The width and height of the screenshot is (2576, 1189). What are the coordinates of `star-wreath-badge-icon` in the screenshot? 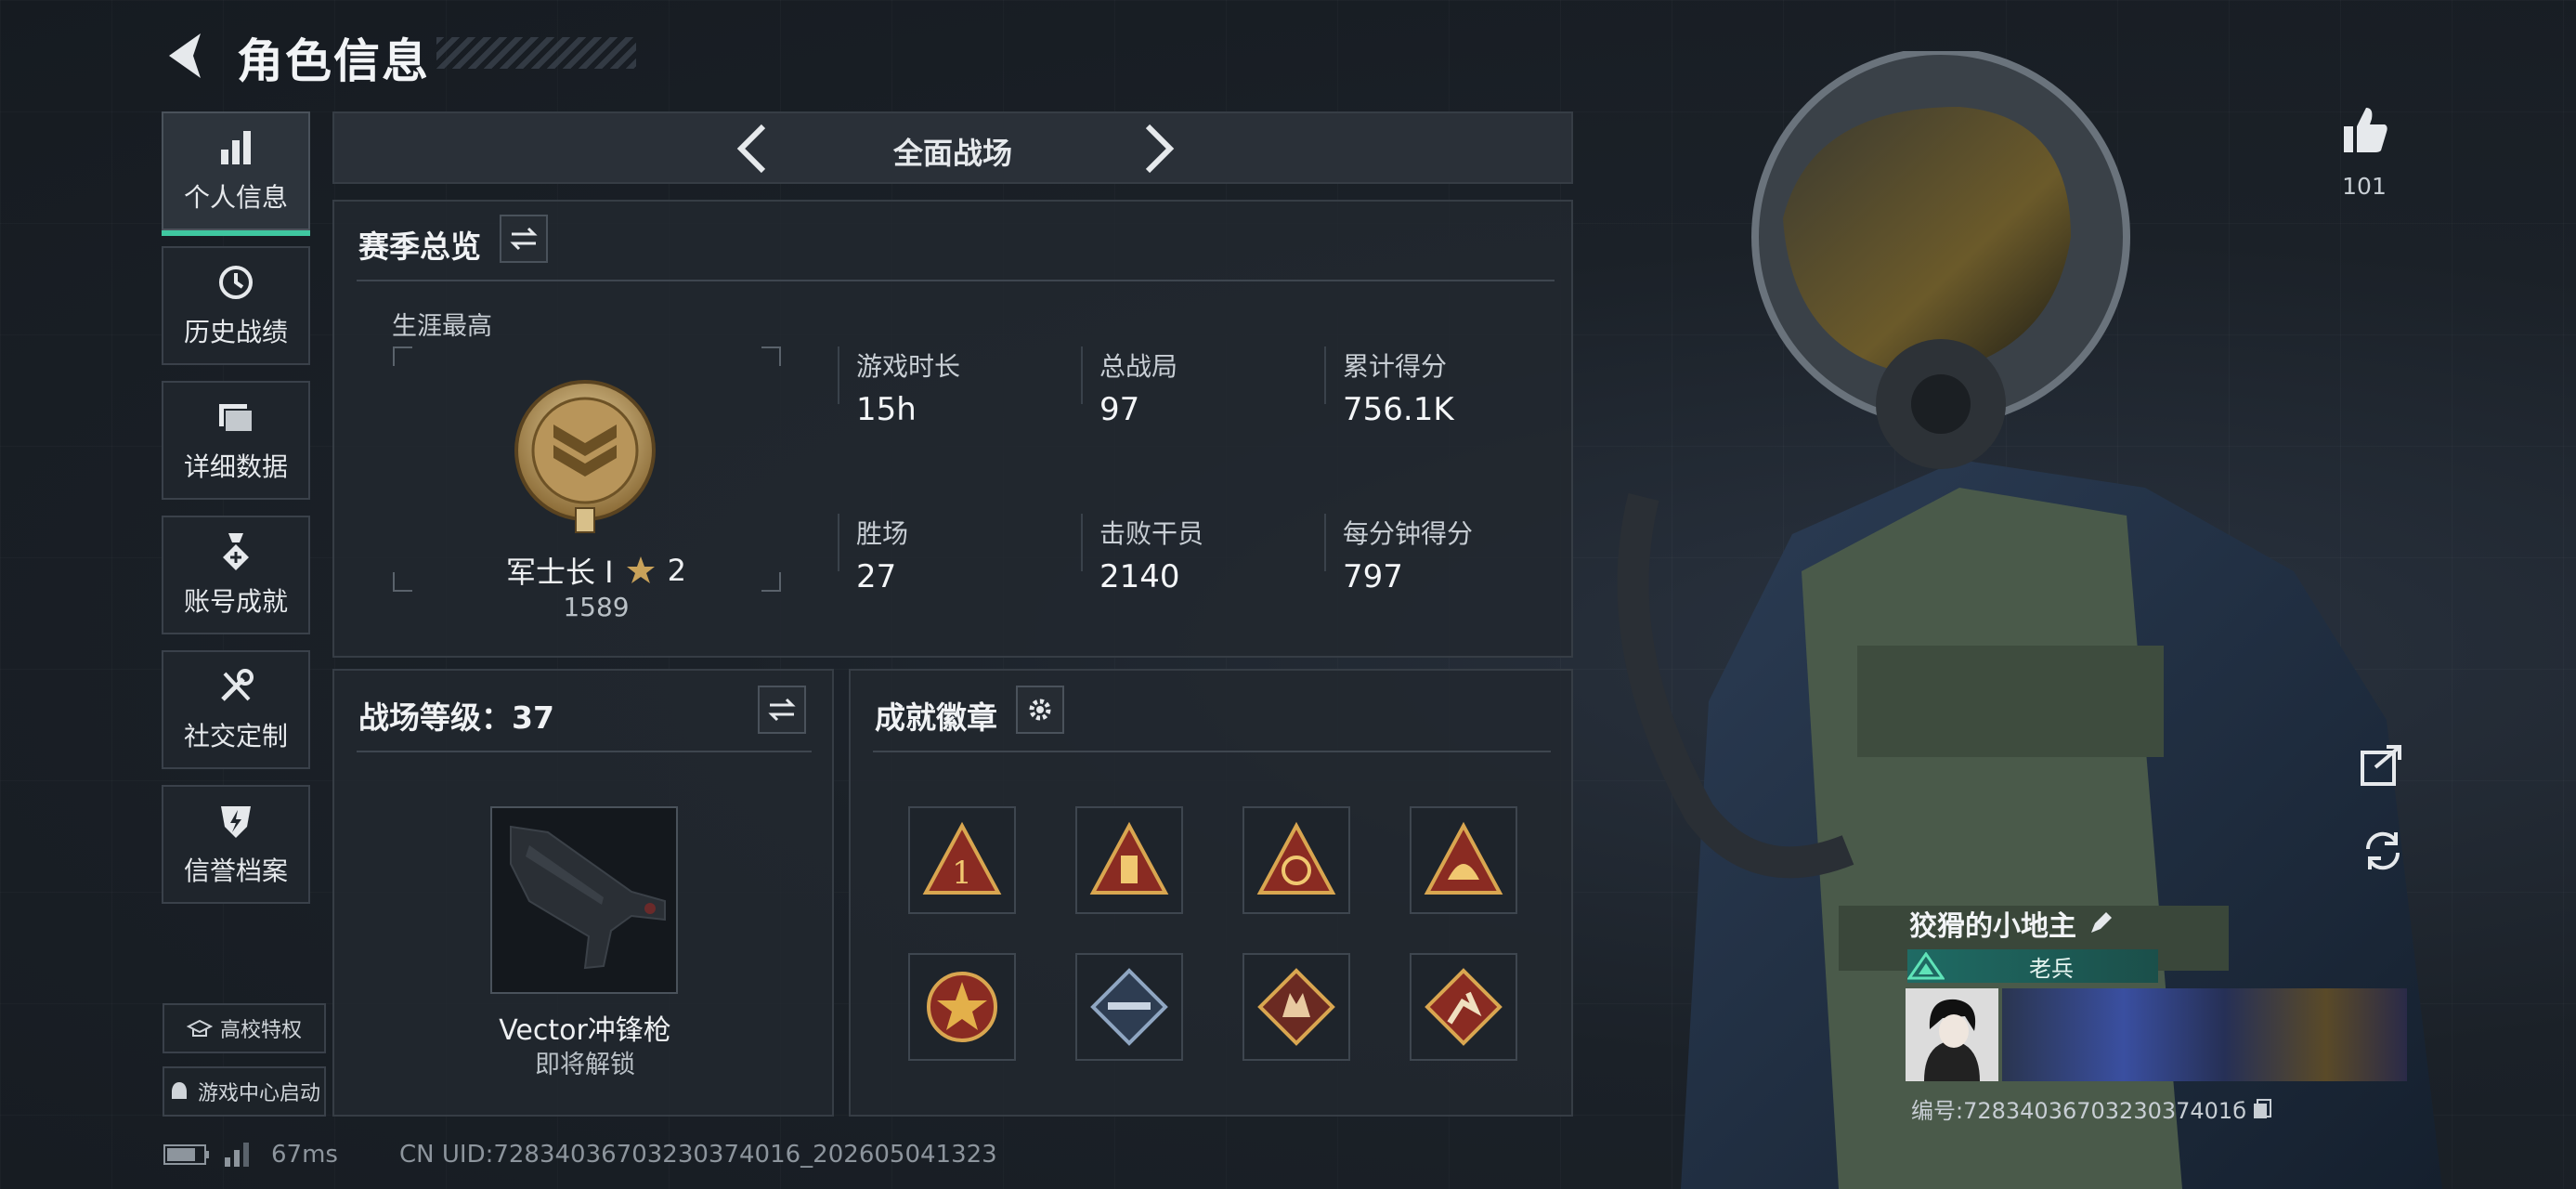 It's located at (962, 1007).